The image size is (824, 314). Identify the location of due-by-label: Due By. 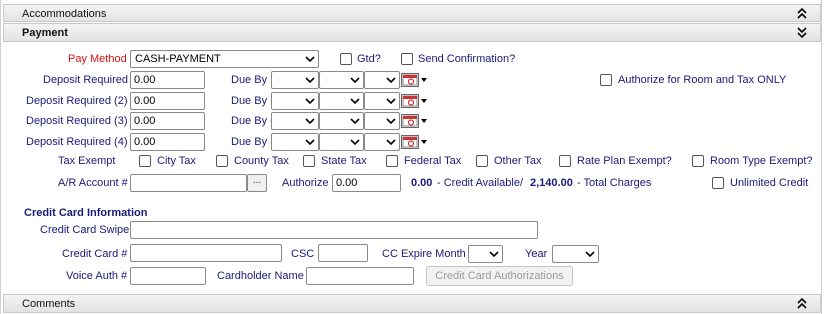
(249, 80).